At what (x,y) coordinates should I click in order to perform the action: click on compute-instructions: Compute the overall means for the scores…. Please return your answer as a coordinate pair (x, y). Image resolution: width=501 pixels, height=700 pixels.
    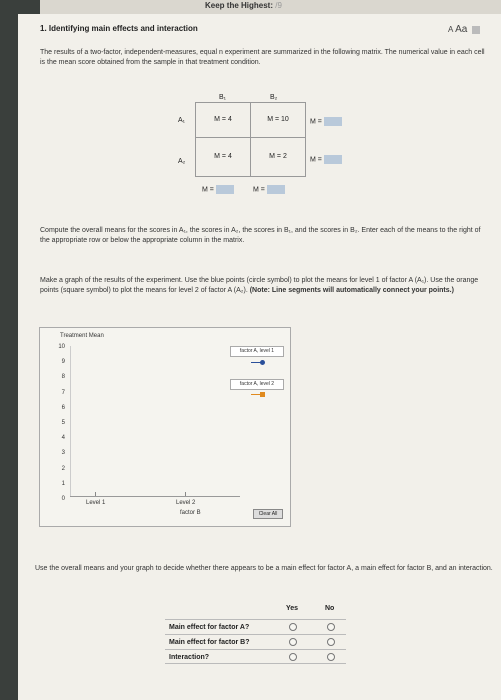
    Looking at the image, I should click on (260, 235).